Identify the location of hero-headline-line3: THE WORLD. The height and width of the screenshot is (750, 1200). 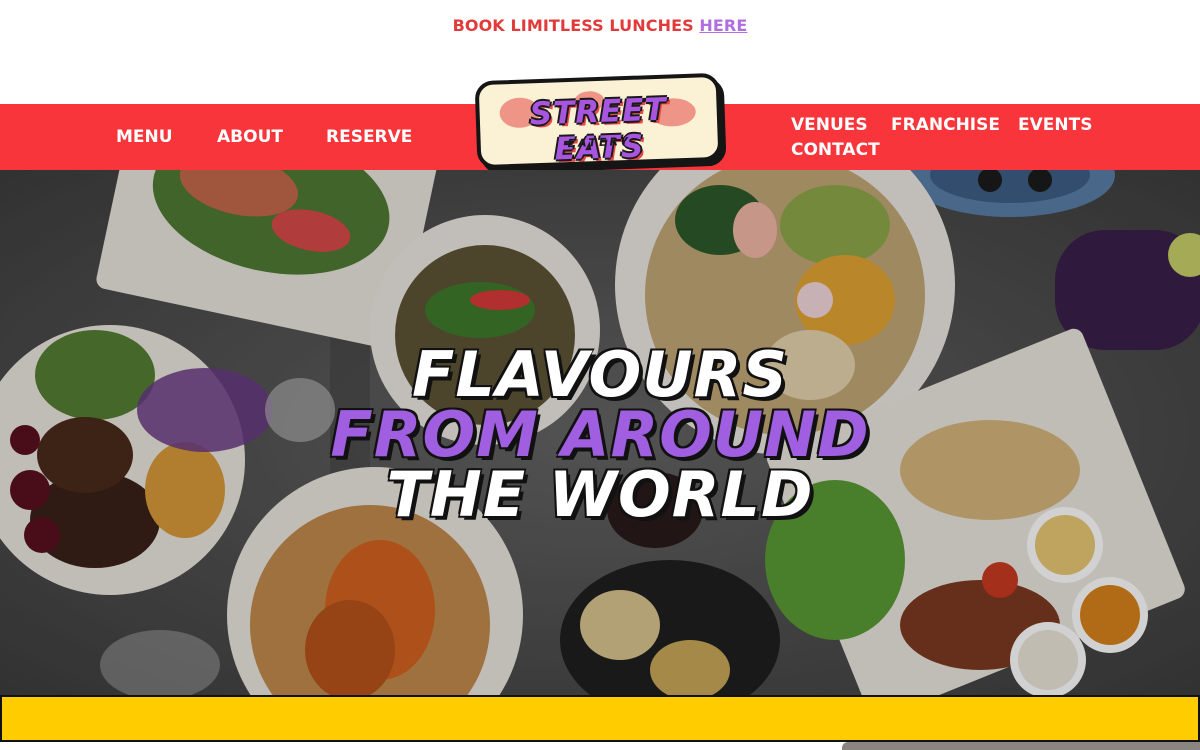
(600, 494).